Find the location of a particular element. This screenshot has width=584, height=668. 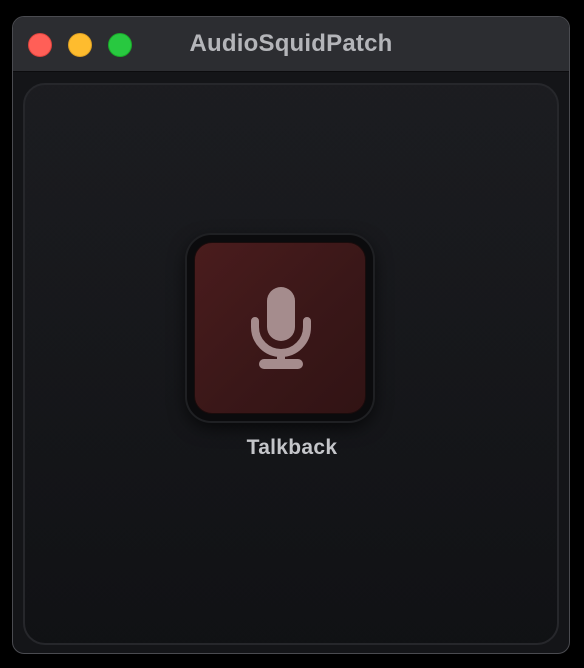

talkback-button is located at coordinates (280, 328).